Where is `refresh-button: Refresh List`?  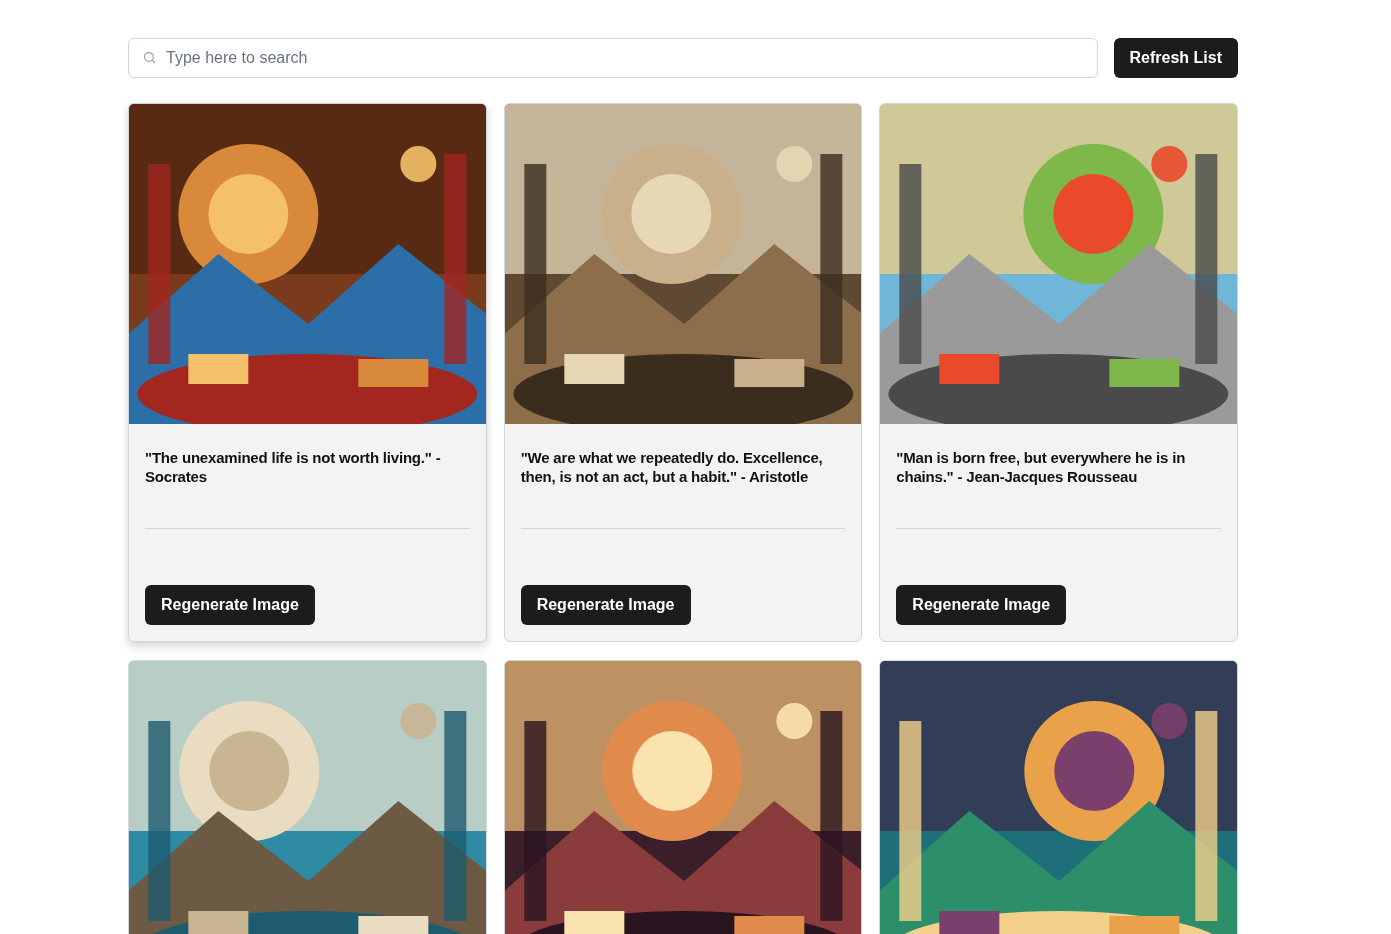
refresh-button: Refresh List is located at coordinates (1175, 58).